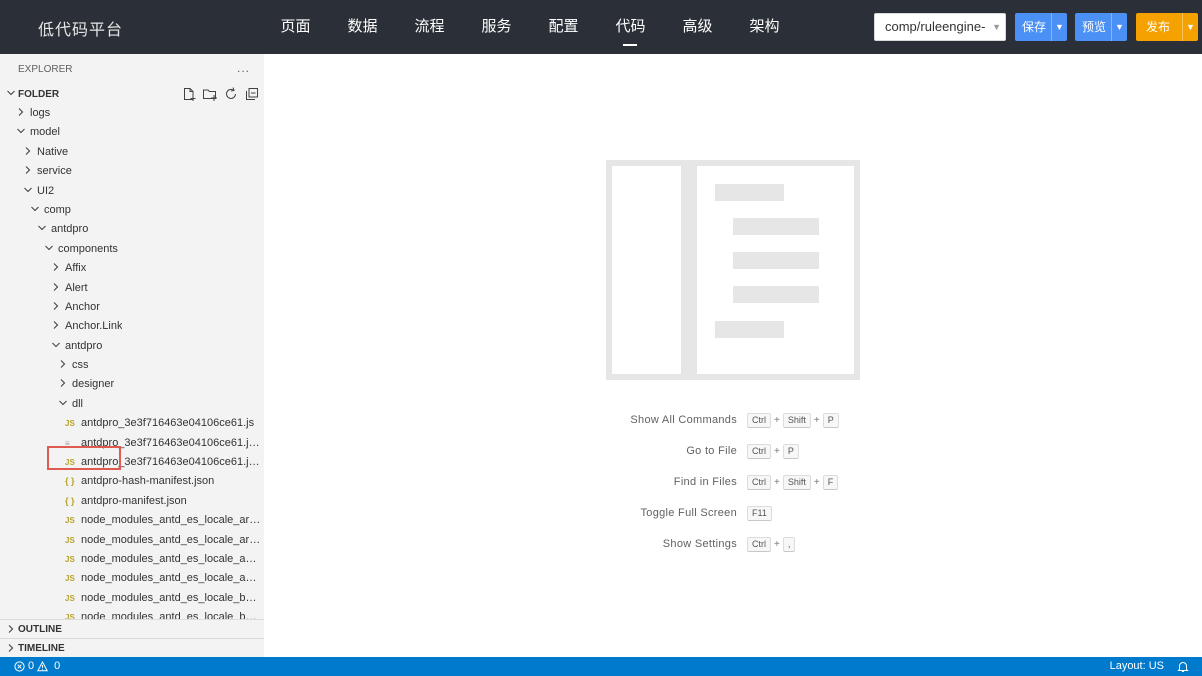  What do you see at coordinates (132, 95) in the screenshot?
I see `folder-section-header: FOLDER` at bounding box center [132, 95].